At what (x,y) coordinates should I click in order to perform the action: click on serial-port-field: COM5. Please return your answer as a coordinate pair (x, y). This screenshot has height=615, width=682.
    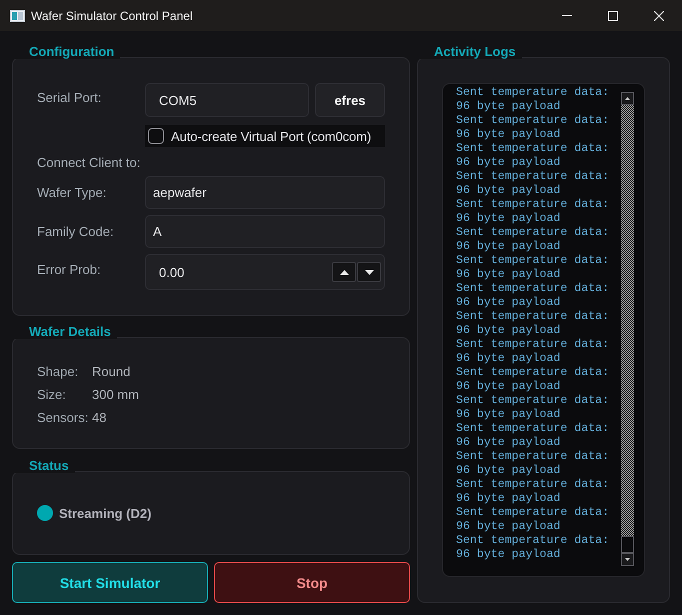
    Looking at the image, I should click on (227, 100).